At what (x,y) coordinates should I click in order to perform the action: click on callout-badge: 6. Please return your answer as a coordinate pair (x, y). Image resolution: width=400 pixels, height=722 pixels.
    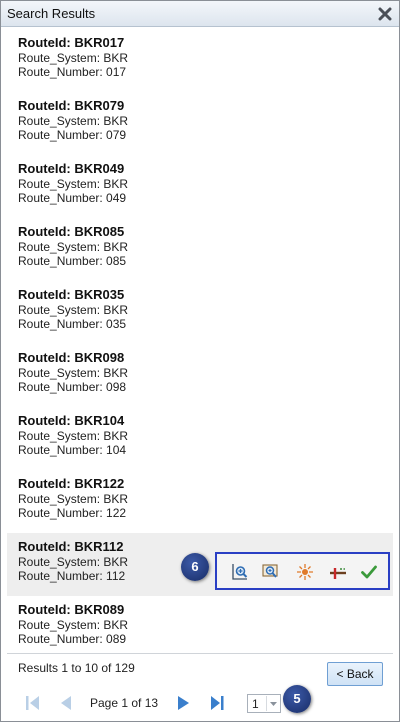
    Looking at the image, I should click on (195, 567).